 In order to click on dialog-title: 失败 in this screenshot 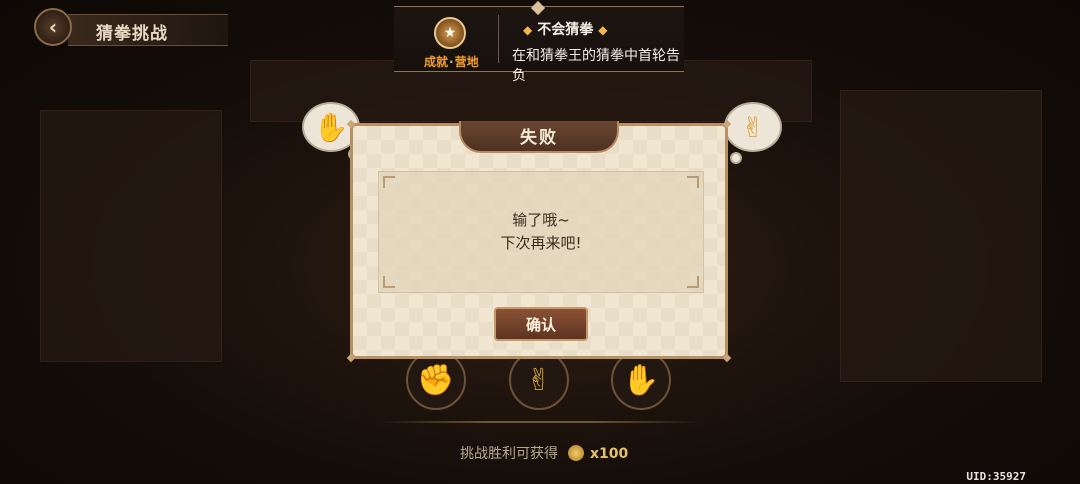, I will do `click(539, 138)`.